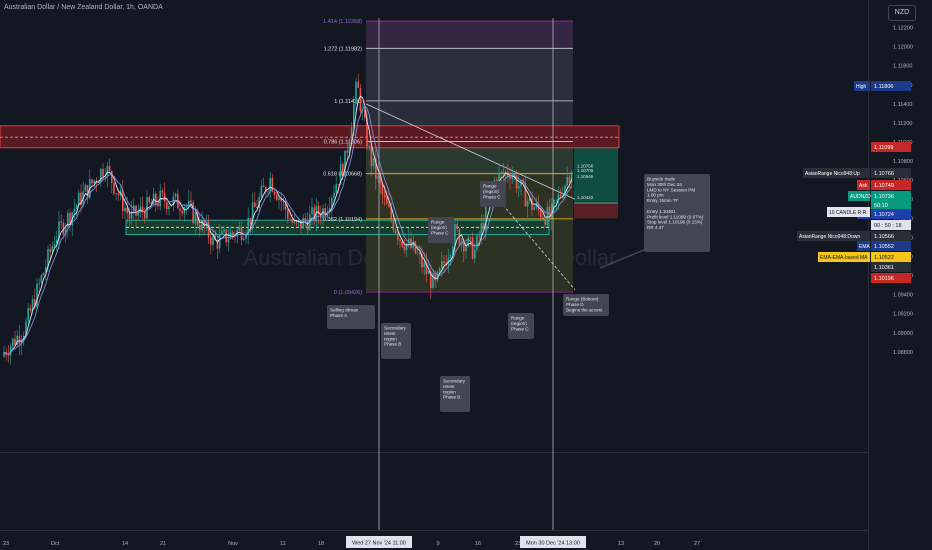 Image resolution: width=932 pixels, height=550 pixels. What do you see at coordinates (675, 216) in the screenshot?
I see `annotation-text-7-7: Profit level 1.11099 (0.67%)` at bounding box center [675, 216].